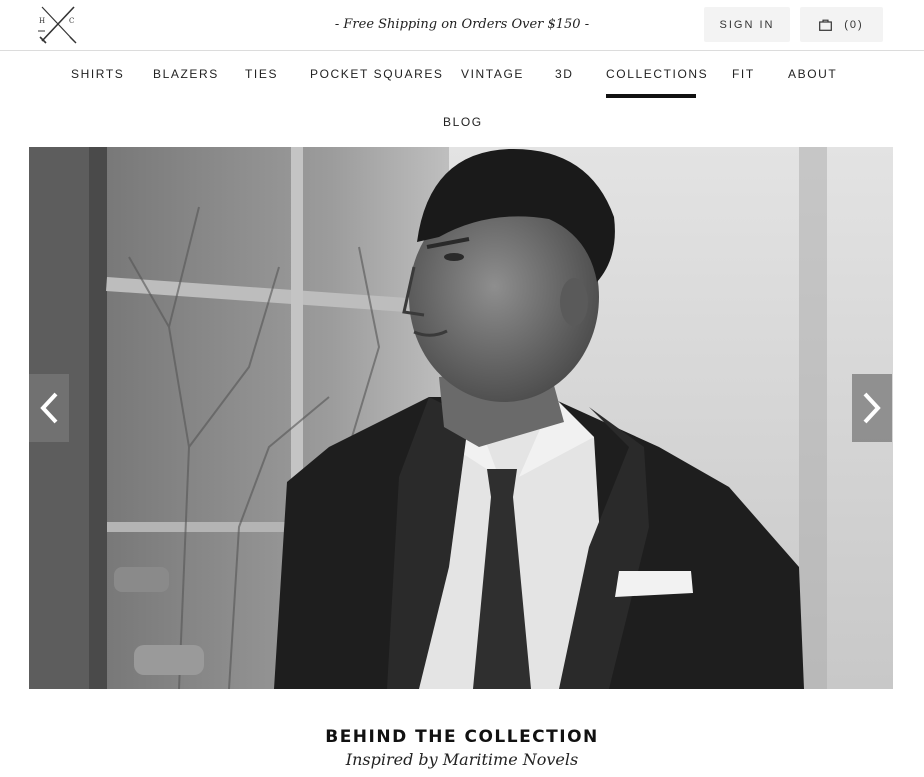 The width and height of the screenshot is (924, 777). Describe the element at coordinates (462, 737) in the screenshot. I see `collection-title: BEHIND THE COLLECTION` at that location.